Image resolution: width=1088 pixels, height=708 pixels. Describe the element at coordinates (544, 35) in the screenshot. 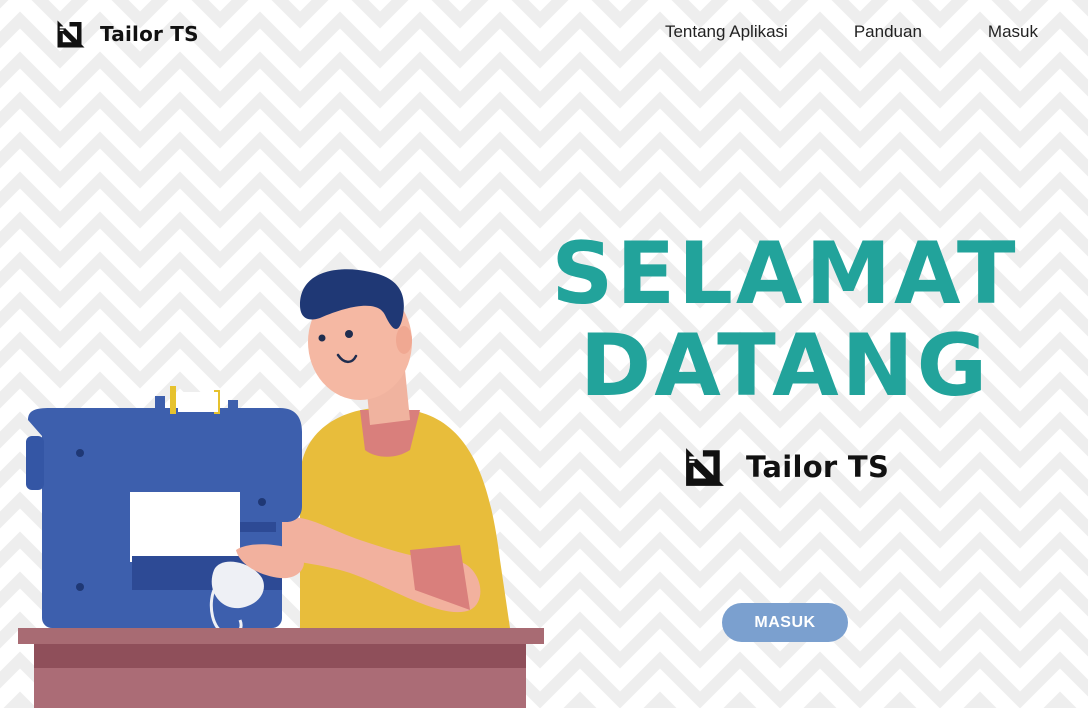

I see `top-navbar: Tailor TS Tentang Aplikasi Panduan Masuk` at that location.